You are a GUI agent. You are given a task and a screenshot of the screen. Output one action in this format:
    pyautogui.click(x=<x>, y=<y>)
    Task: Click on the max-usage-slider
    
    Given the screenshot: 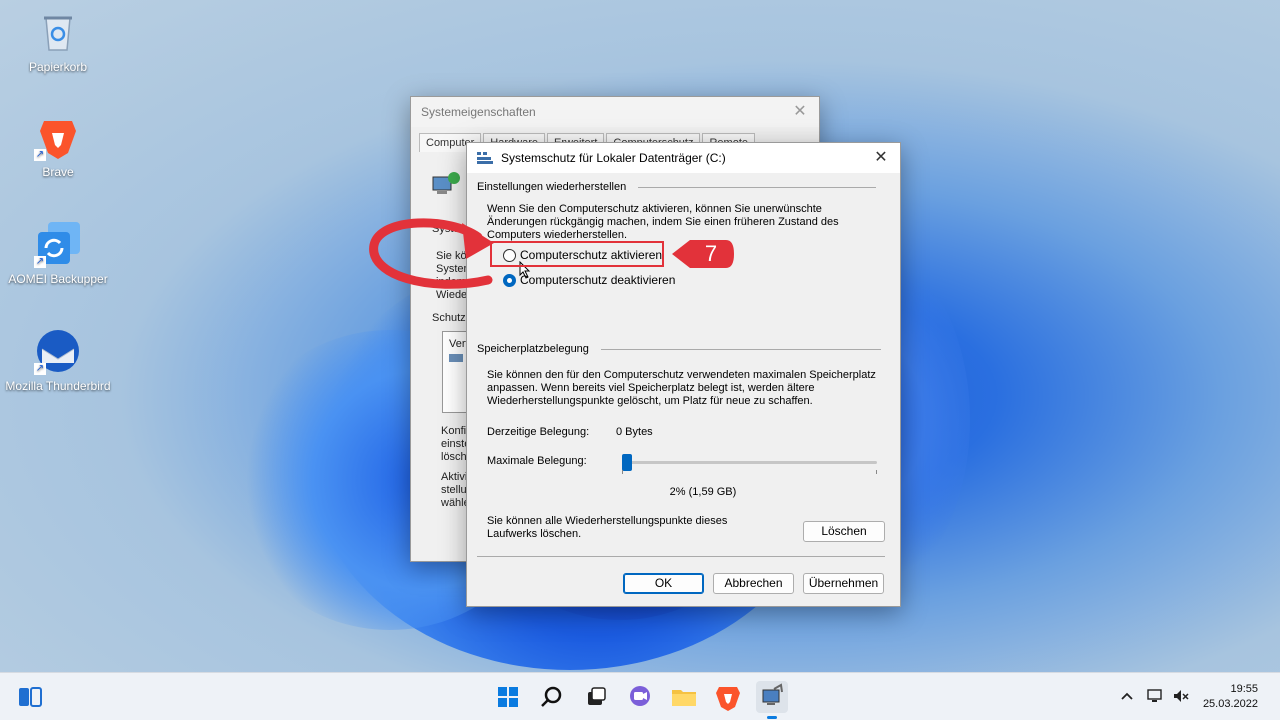 What is the action you would take?
    pyautogui.click(x=749, y=462)
    